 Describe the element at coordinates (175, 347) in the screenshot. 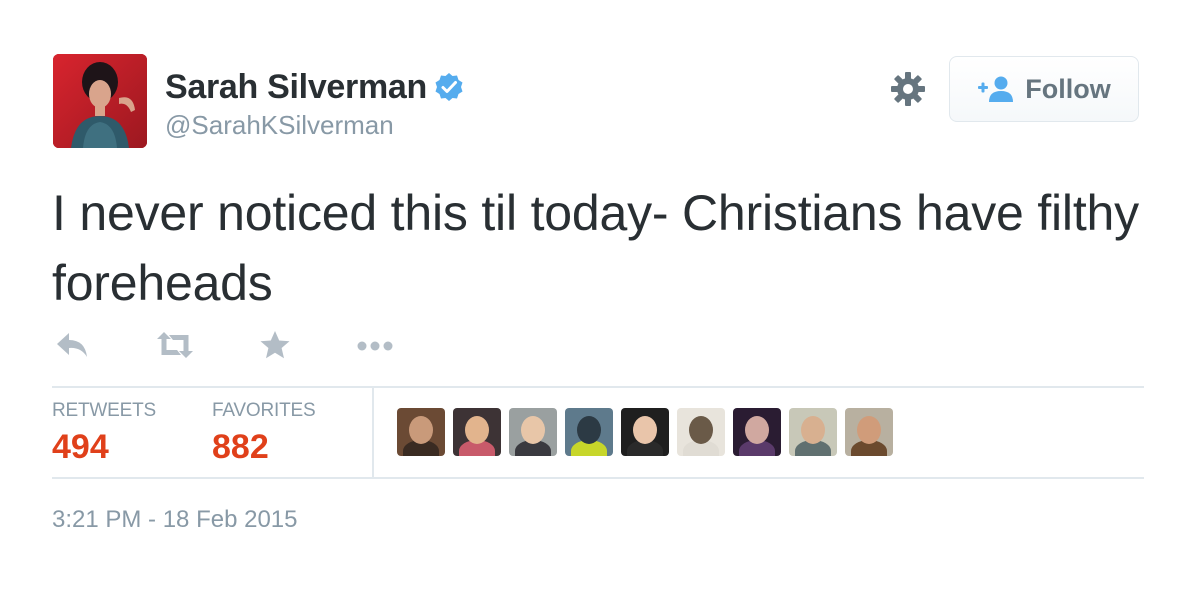

I see `retweet-icon` at that location.